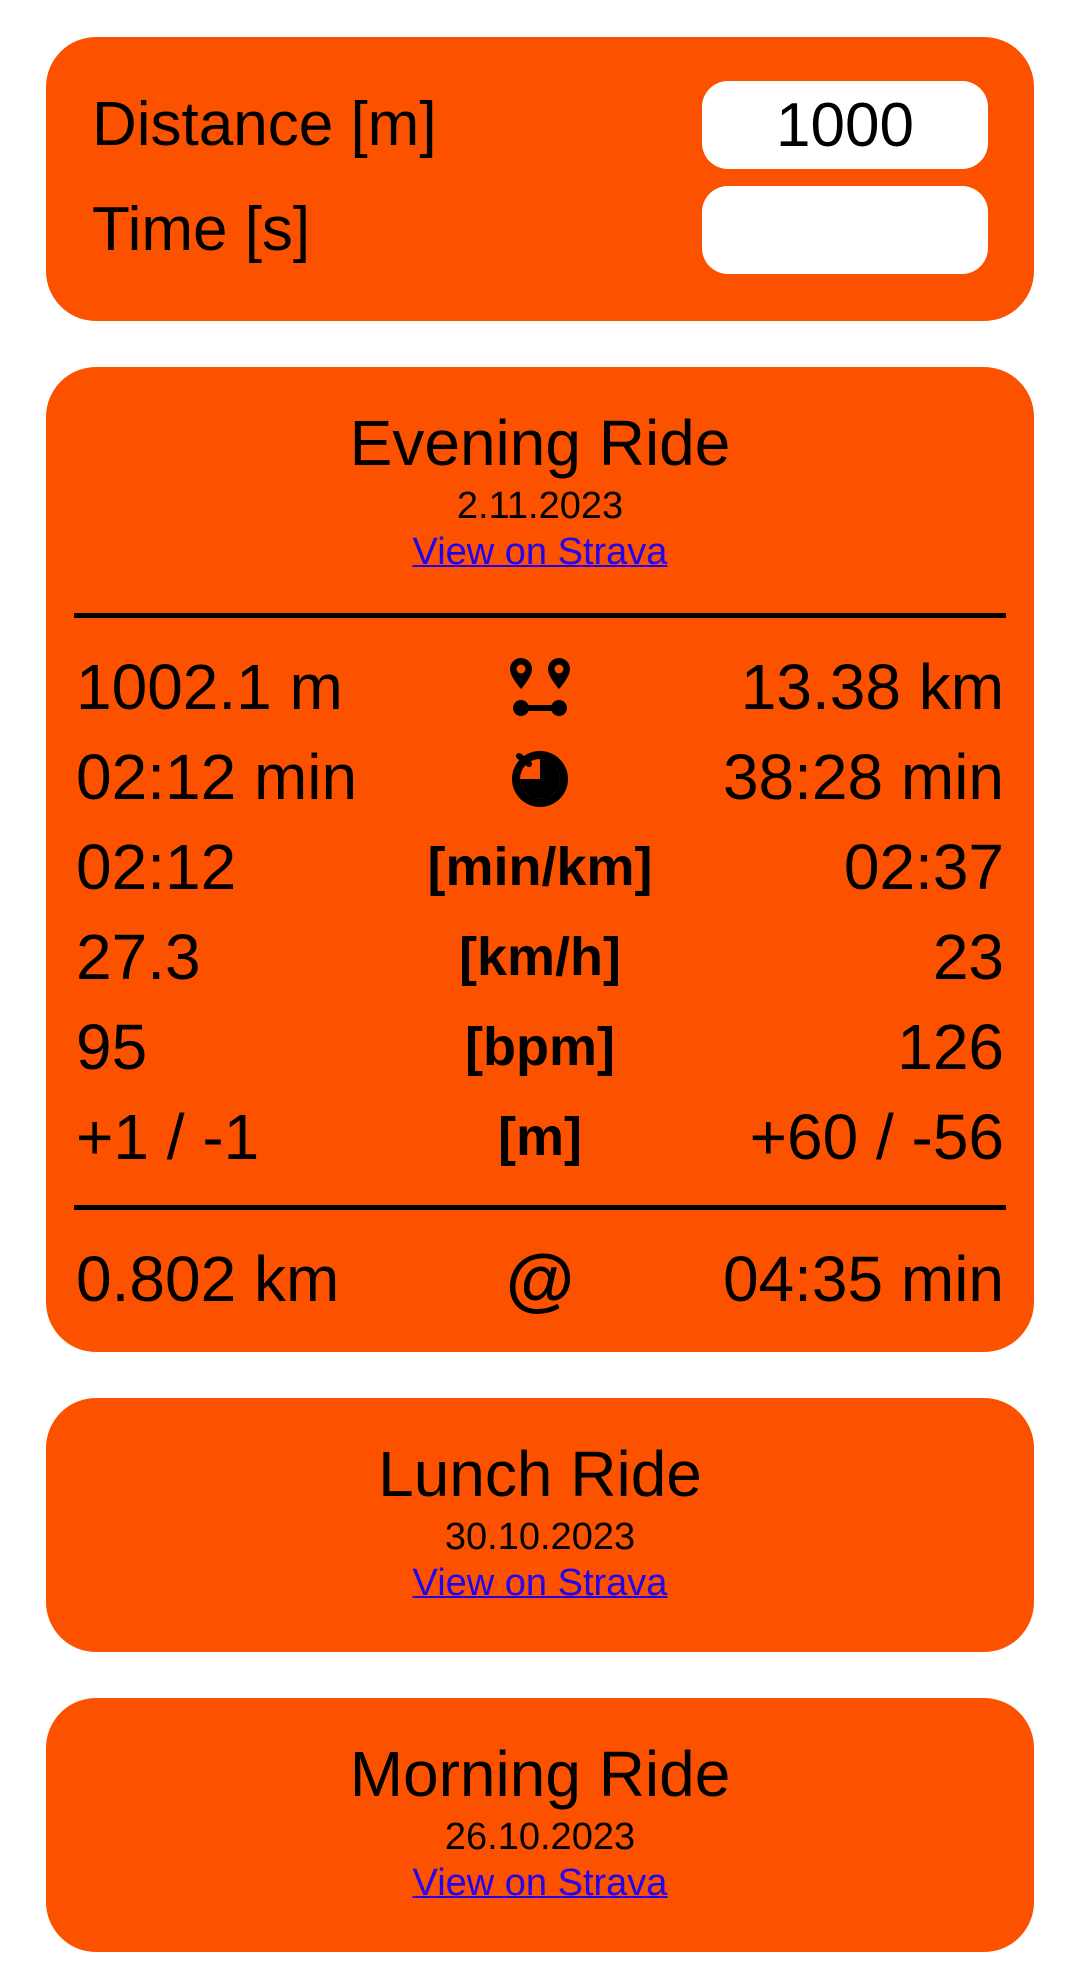 Image resolution: width=1080 pixels, height=1978 pixels. Describe the element at coordinates (540, 443) in the screenshot. I see `activity-title: Evening Ride` at that location.